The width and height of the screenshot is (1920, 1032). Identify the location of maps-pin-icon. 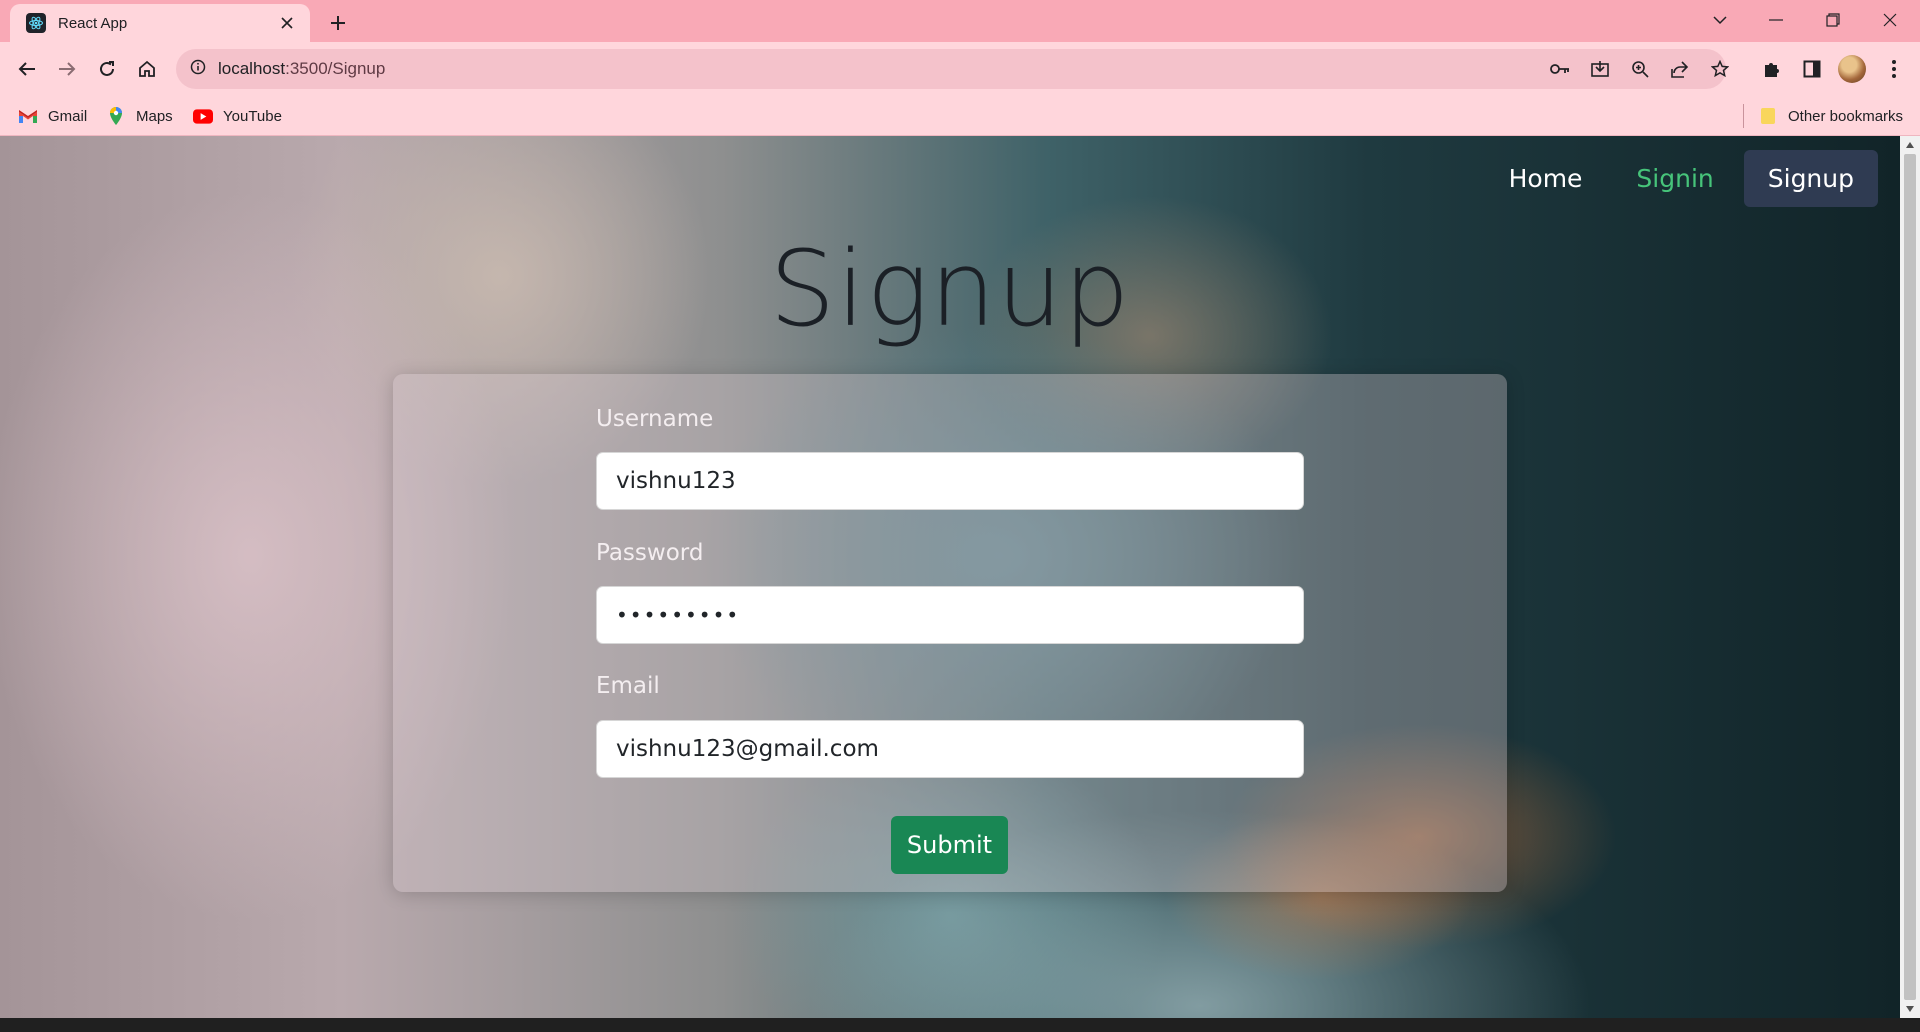
(116, 116).